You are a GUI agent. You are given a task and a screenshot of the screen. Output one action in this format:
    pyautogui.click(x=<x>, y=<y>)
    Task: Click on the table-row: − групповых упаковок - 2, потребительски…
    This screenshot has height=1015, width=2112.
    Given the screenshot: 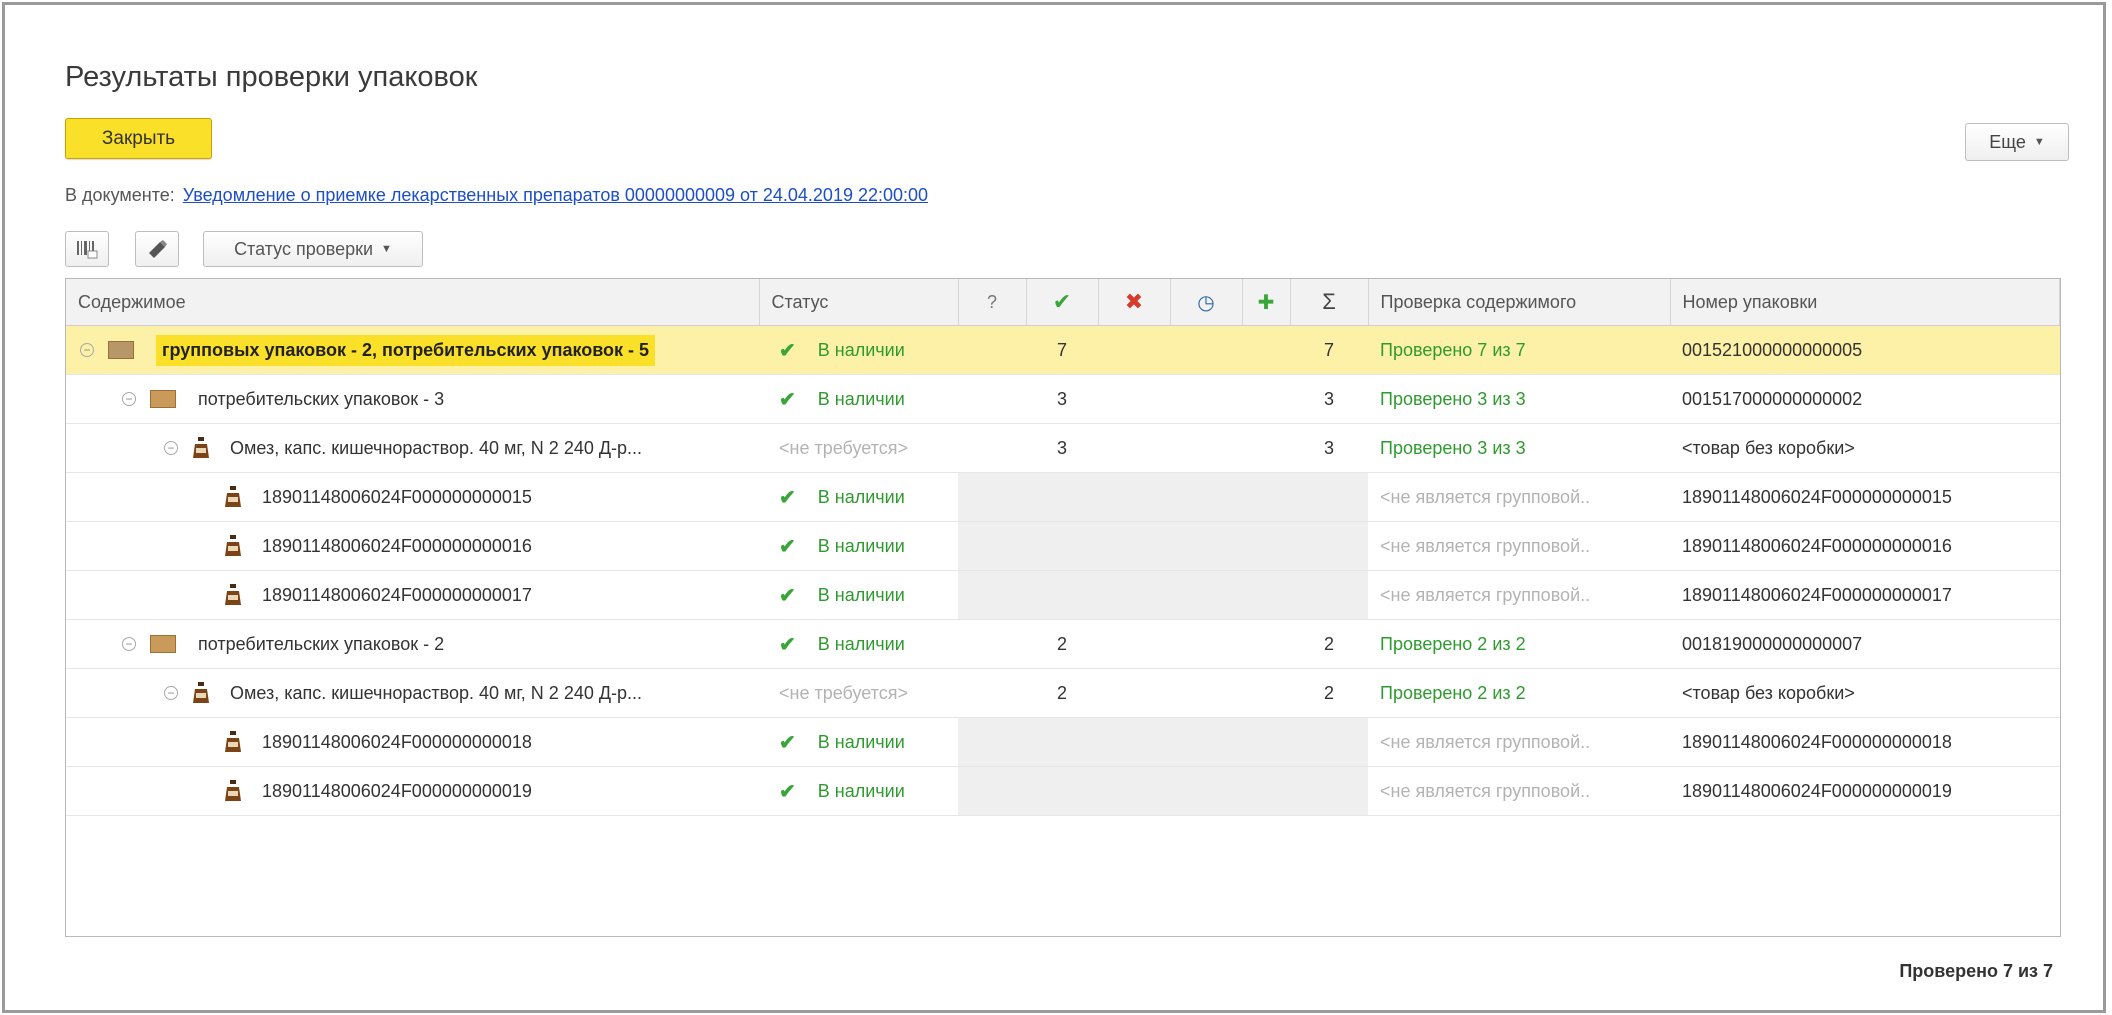 What is the action you would take?
    pyautogui.click(x=1063, y=350)
    